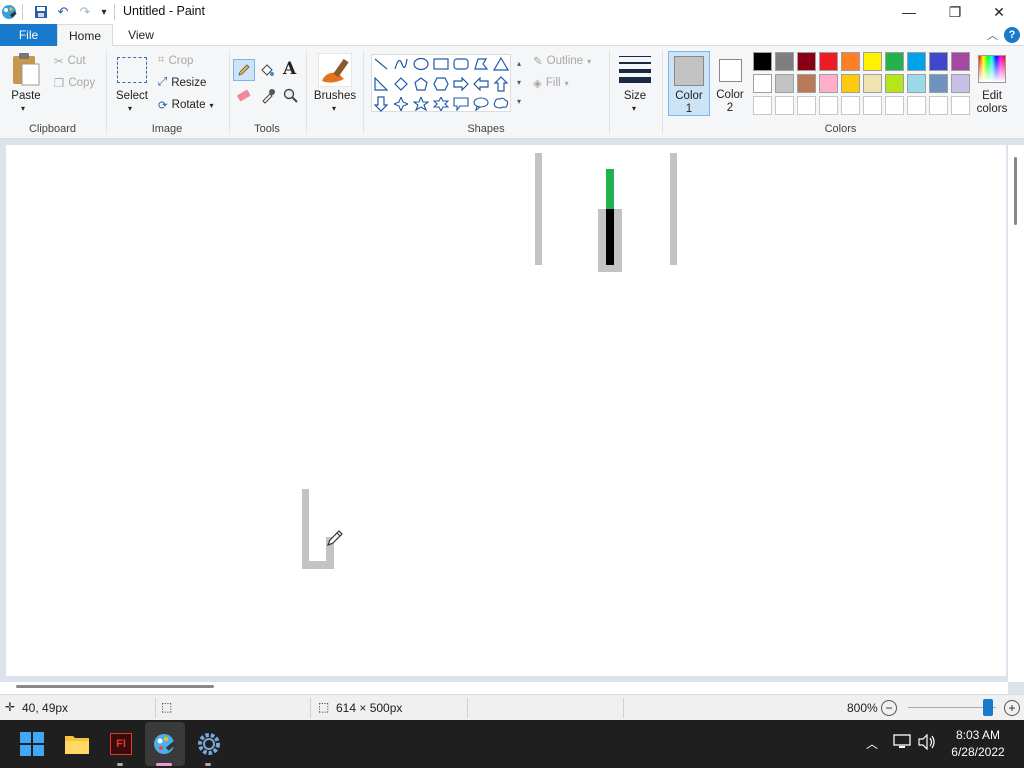 This screenshot has height=768, width=1024. I want to click on paint-taskbar-icon, so click(165, 744).